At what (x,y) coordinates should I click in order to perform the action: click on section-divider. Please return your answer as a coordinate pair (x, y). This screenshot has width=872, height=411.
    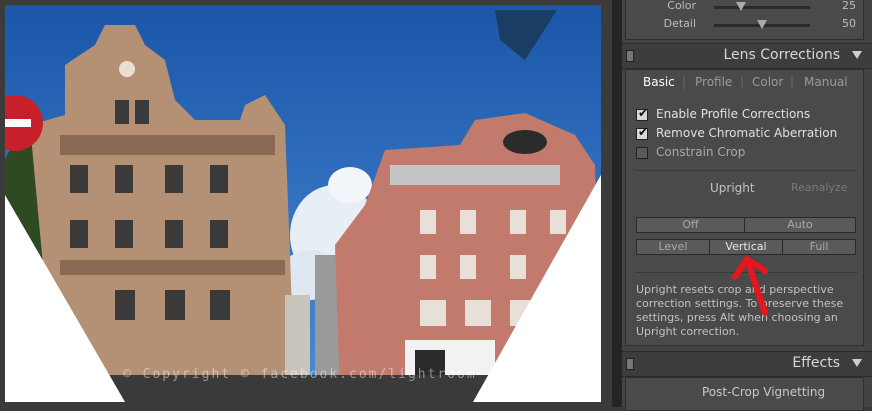
    Looking at the image, I should click on (747, 170).